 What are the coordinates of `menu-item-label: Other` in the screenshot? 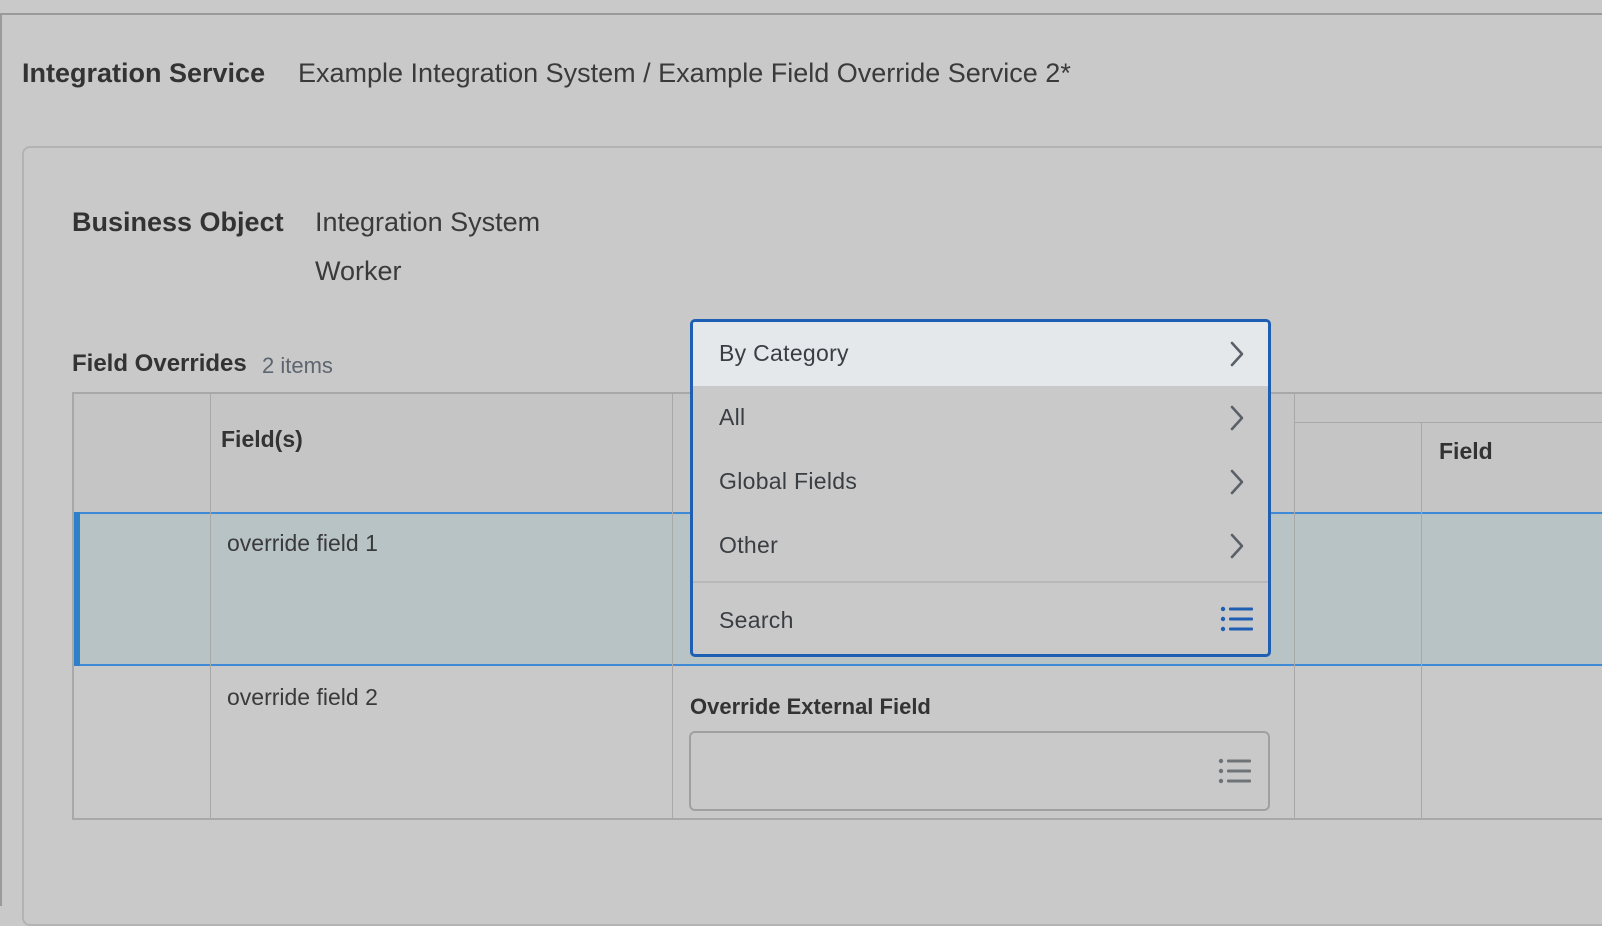 It's located at (749, 545).